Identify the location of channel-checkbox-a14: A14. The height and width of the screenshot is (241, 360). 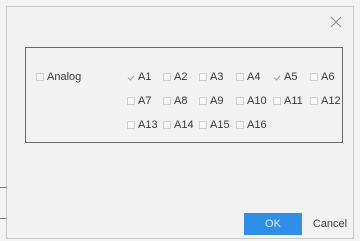
(178, 125).